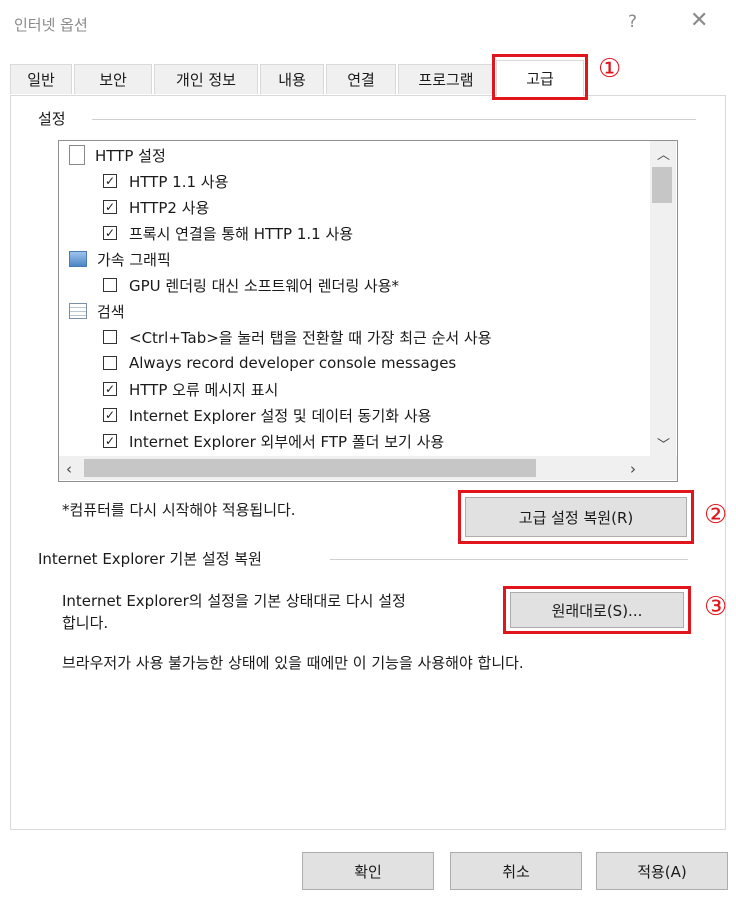 The width and height of the screenshot is (736, 898). I want to click on list-item-label: HTTP 1.1 사용, so click(179, 181).